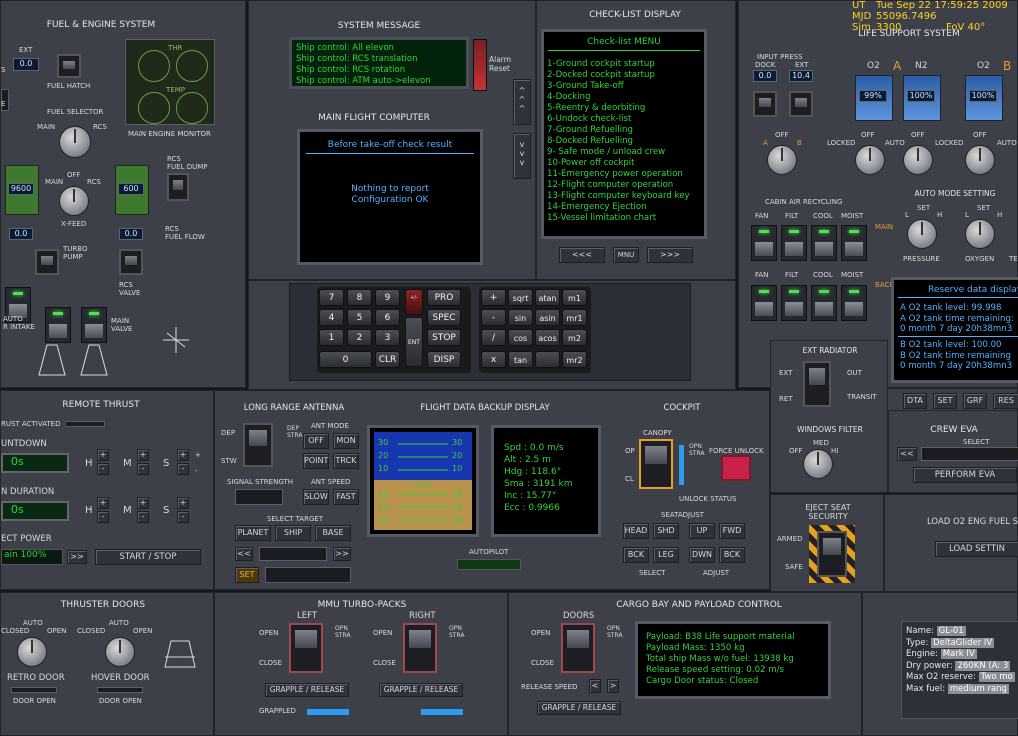 The height and width of the screenshot is (736, 1018). I want to click on ext-press-switch, so click(801, 104).